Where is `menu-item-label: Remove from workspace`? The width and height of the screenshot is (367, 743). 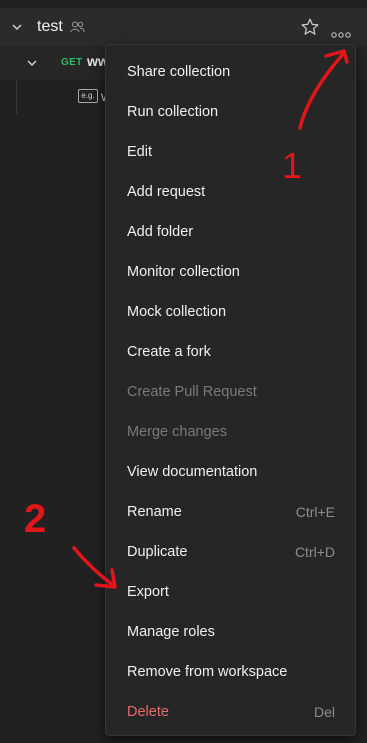
menu-item-label: Remove from workspace is located at coordinates (207, 672).